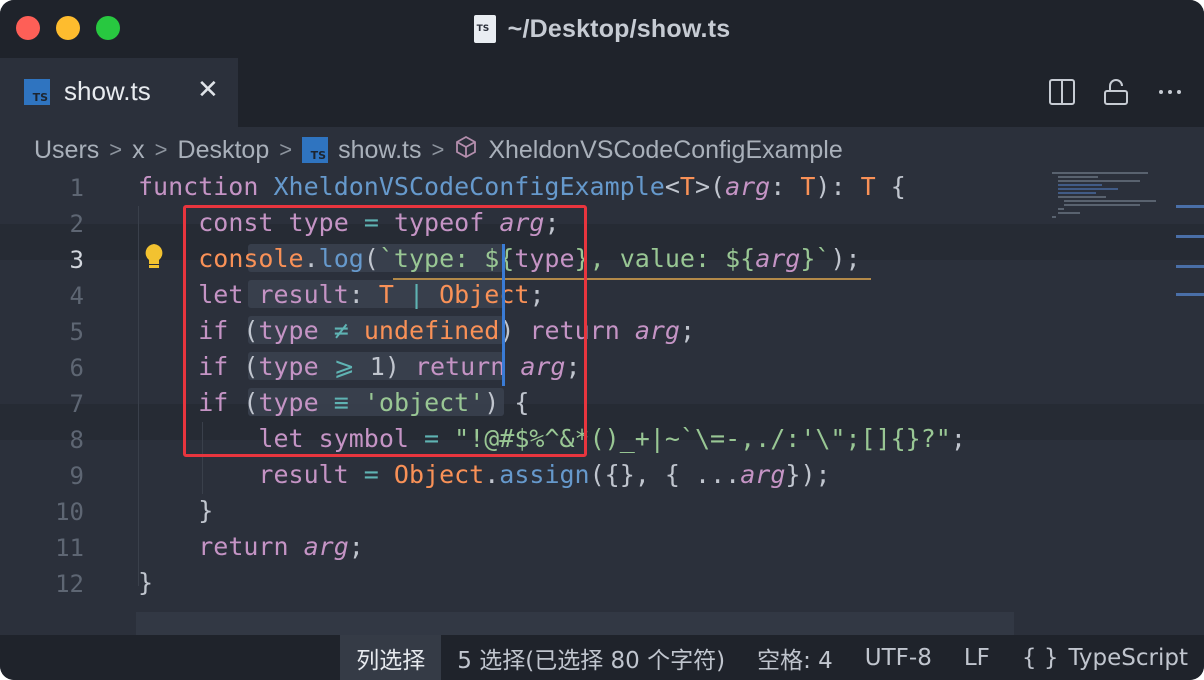 The image size is (1204, 680). Describe the element at coordinates (76, 224) in the screenshot. I see `line-number: 2` at that location.